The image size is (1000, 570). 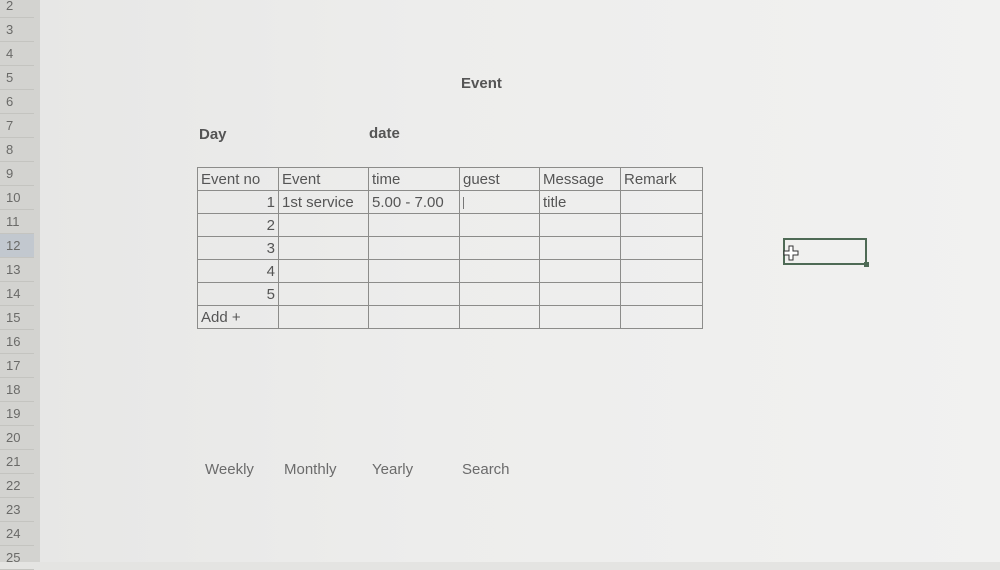 What do you see at coordinates (310, 469) in the screenshot?
I see `monthly-link: Monthly` at bounding box center [310, 469].